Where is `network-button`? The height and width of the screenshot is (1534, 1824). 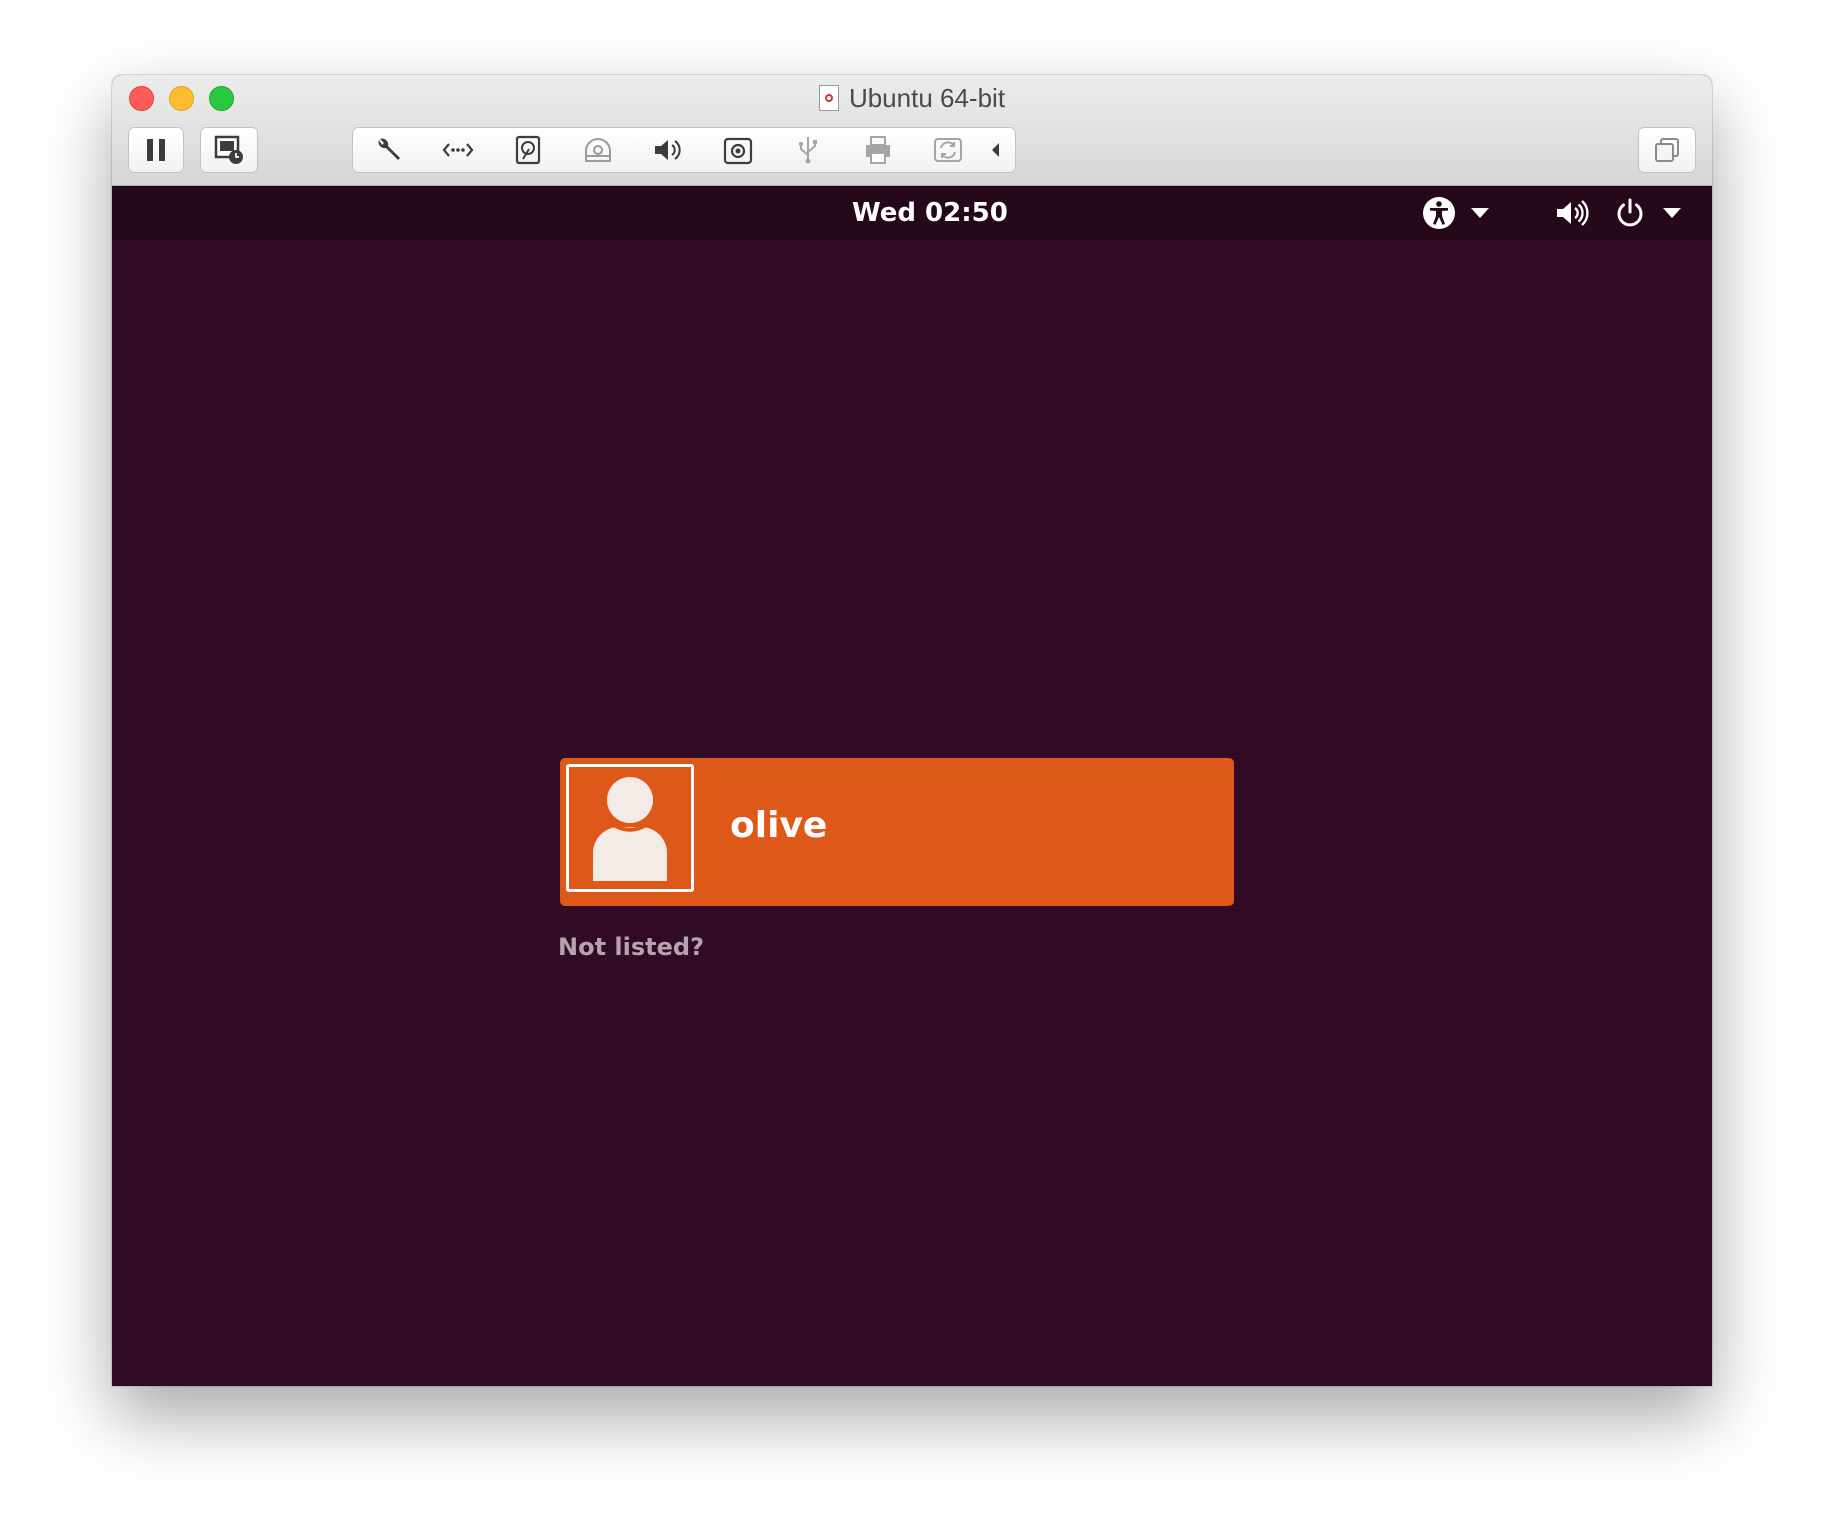
network-button is located at coordinates (458, 150).